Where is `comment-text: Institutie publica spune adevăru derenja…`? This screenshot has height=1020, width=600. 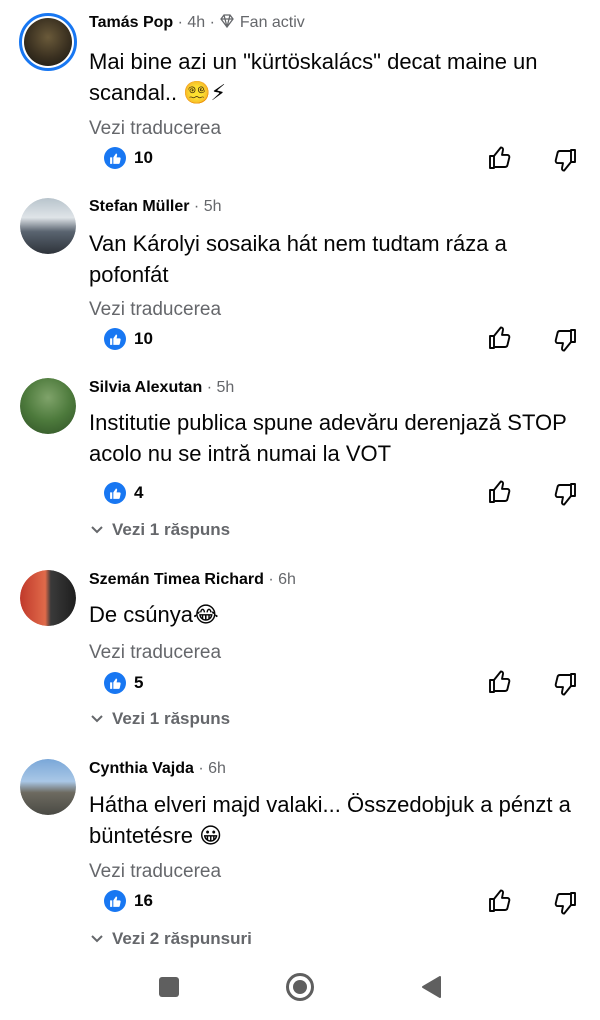 comment-text: Institutie publica spune adevăru derenja… is located at coordinates (328, 438).